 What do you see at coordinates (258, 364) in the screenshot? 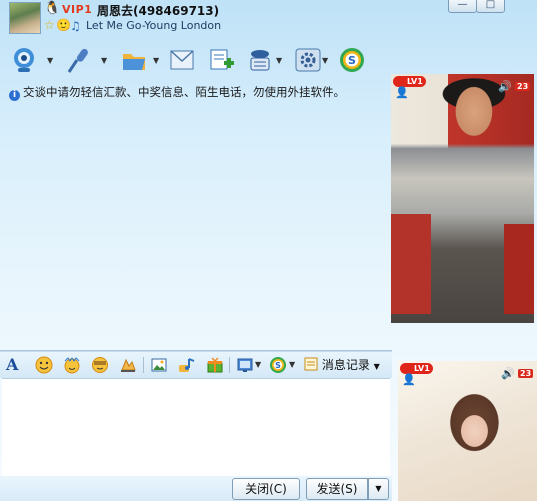
I see `screenshot-dropdown-icon: ▼` at bounding box center [258, 364].